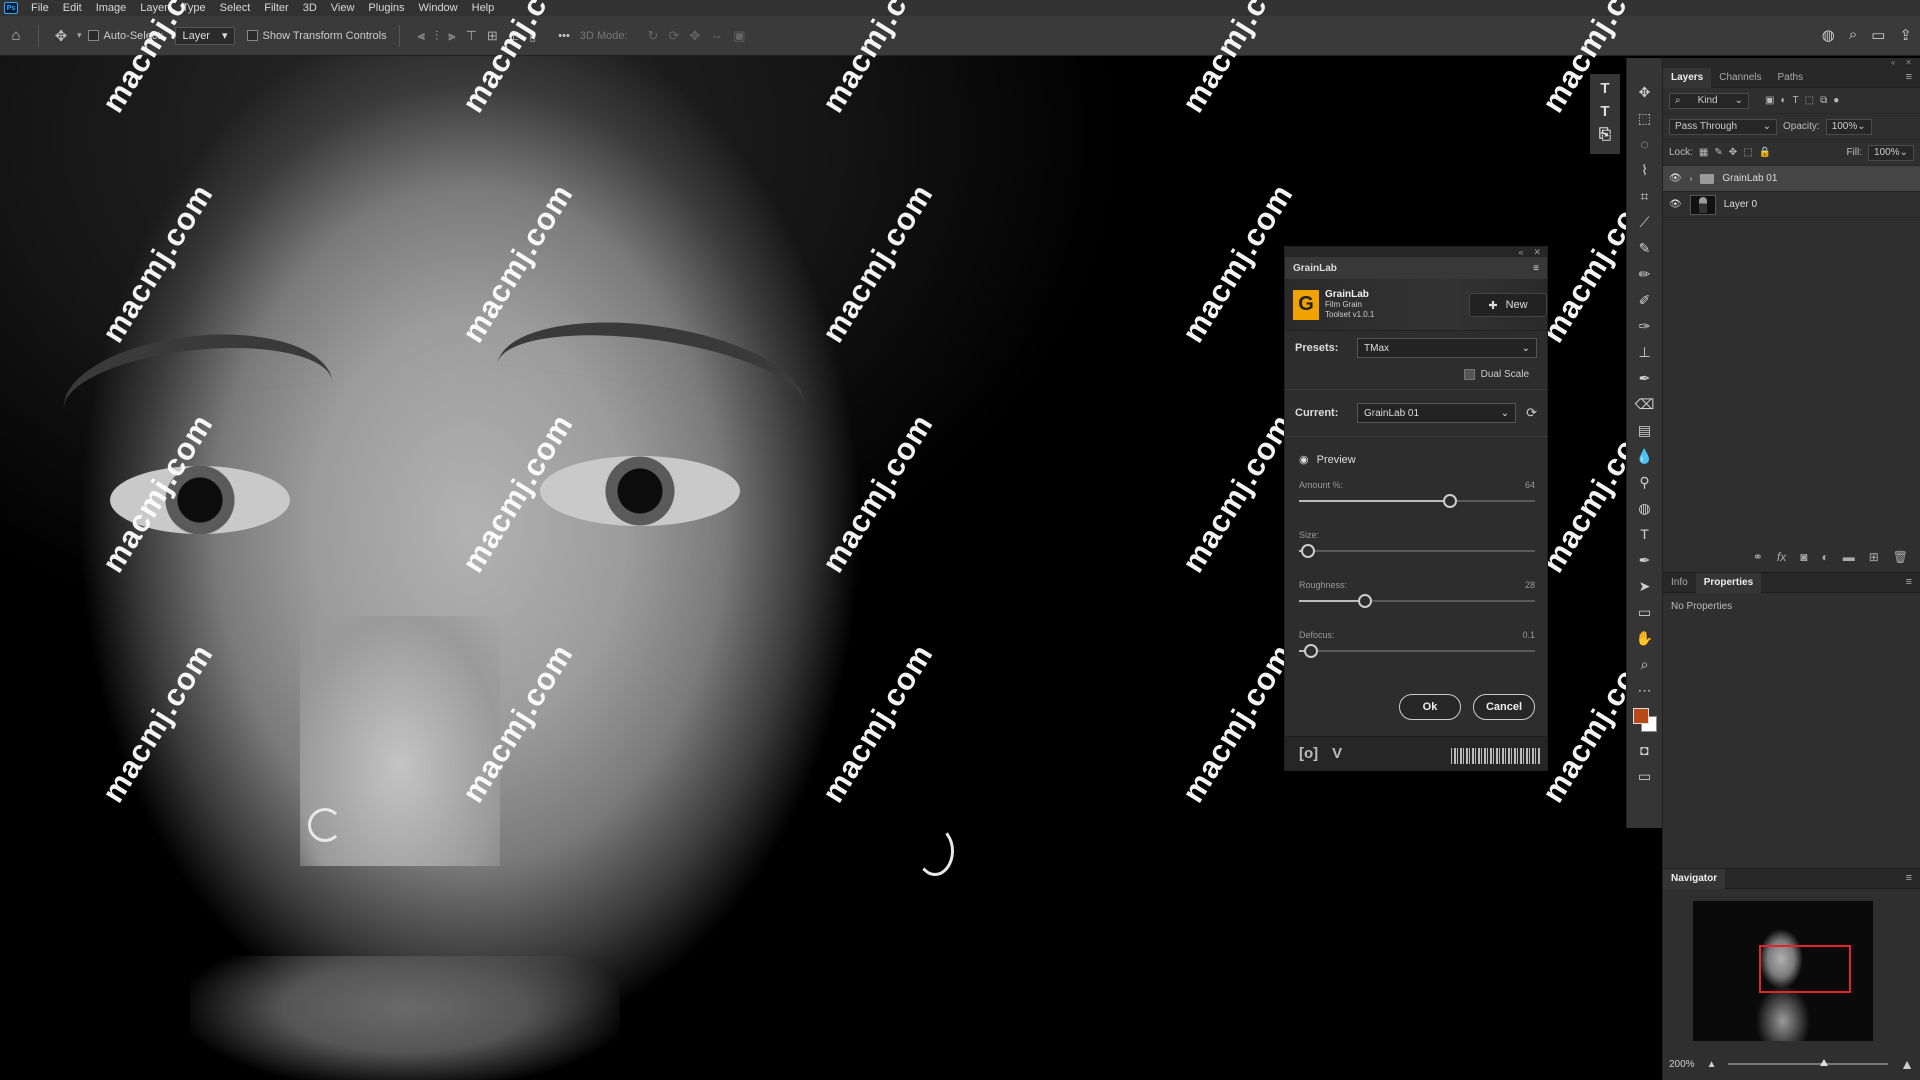  Describe the element at coordinates (673, 36) in the screenshot. I see `roll-icon: ⟳` at that location.